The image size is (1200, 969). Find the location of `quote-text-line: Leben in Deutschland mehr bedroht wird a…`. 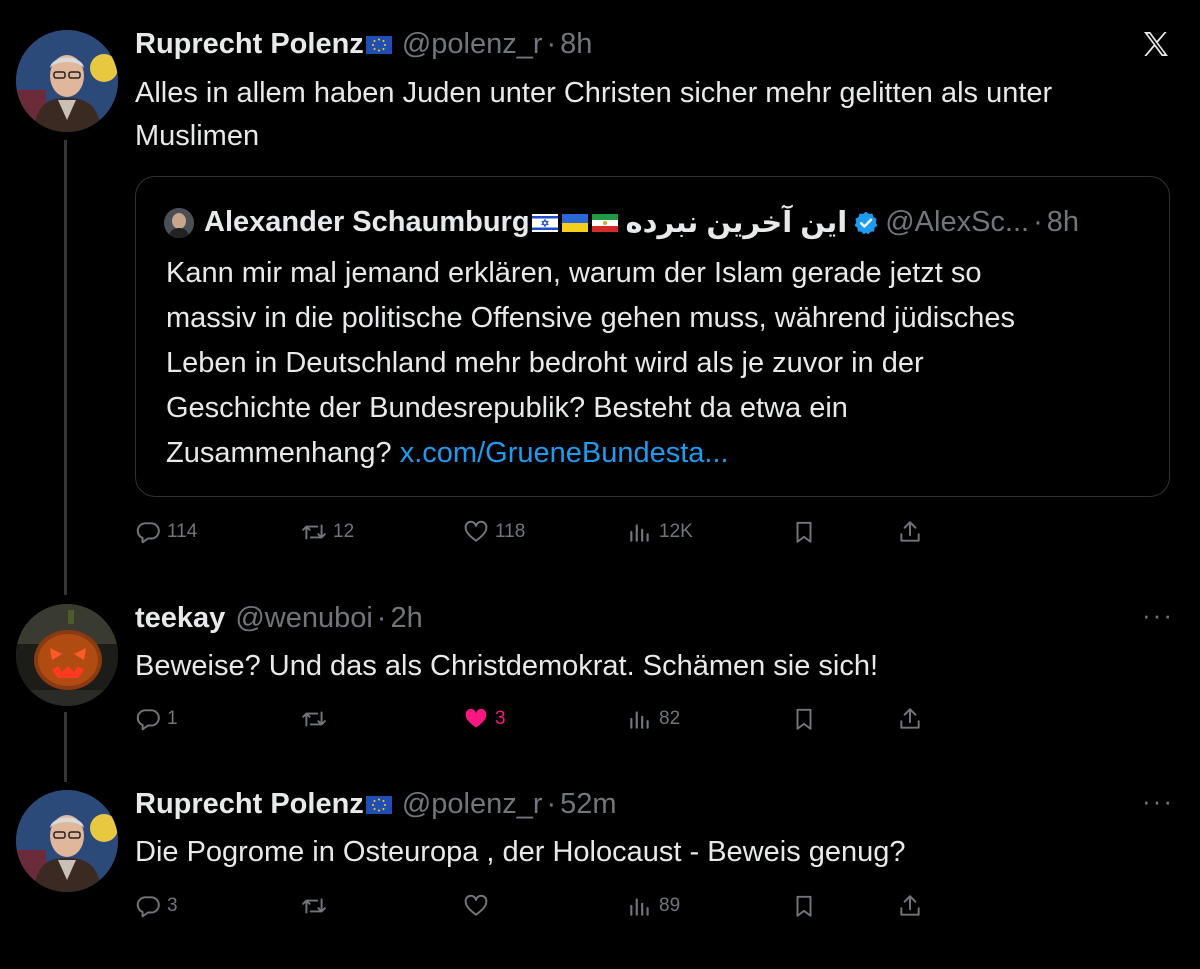

quote-text-line: Leben in Deutschland mehr bedroht wird a… is located at coordinates (545, 363).